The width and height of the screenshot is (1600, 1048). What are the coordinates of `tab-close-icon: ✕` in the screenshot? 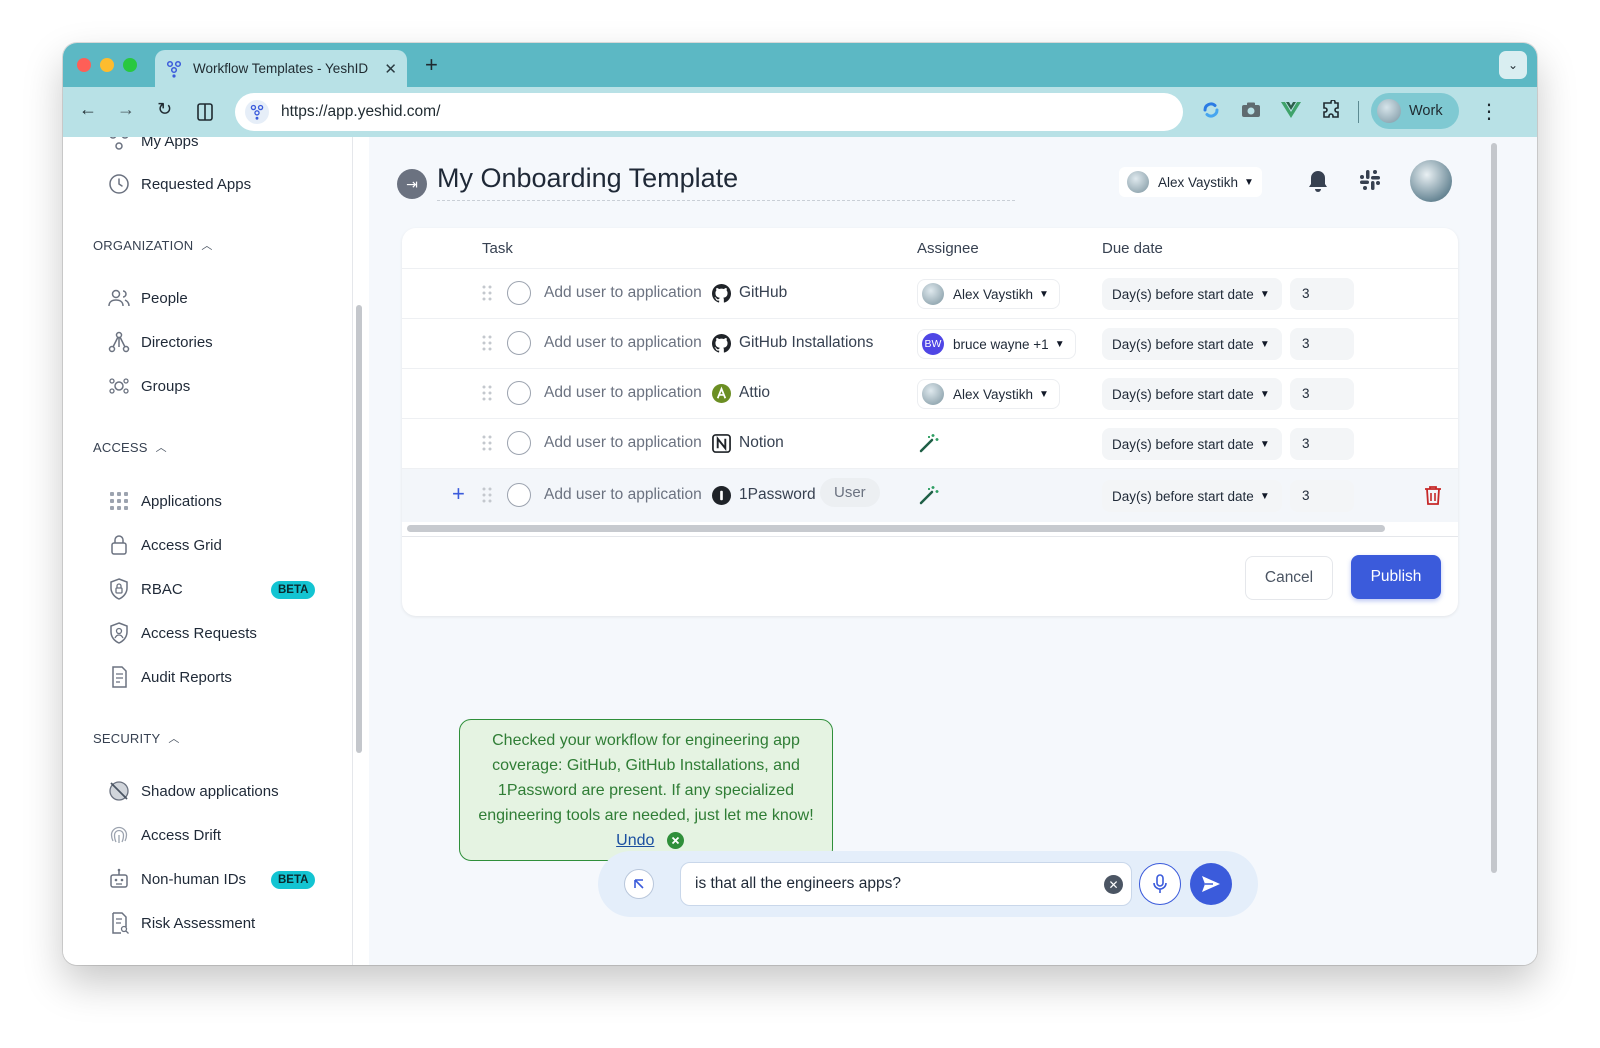 It's located at (390, 69).